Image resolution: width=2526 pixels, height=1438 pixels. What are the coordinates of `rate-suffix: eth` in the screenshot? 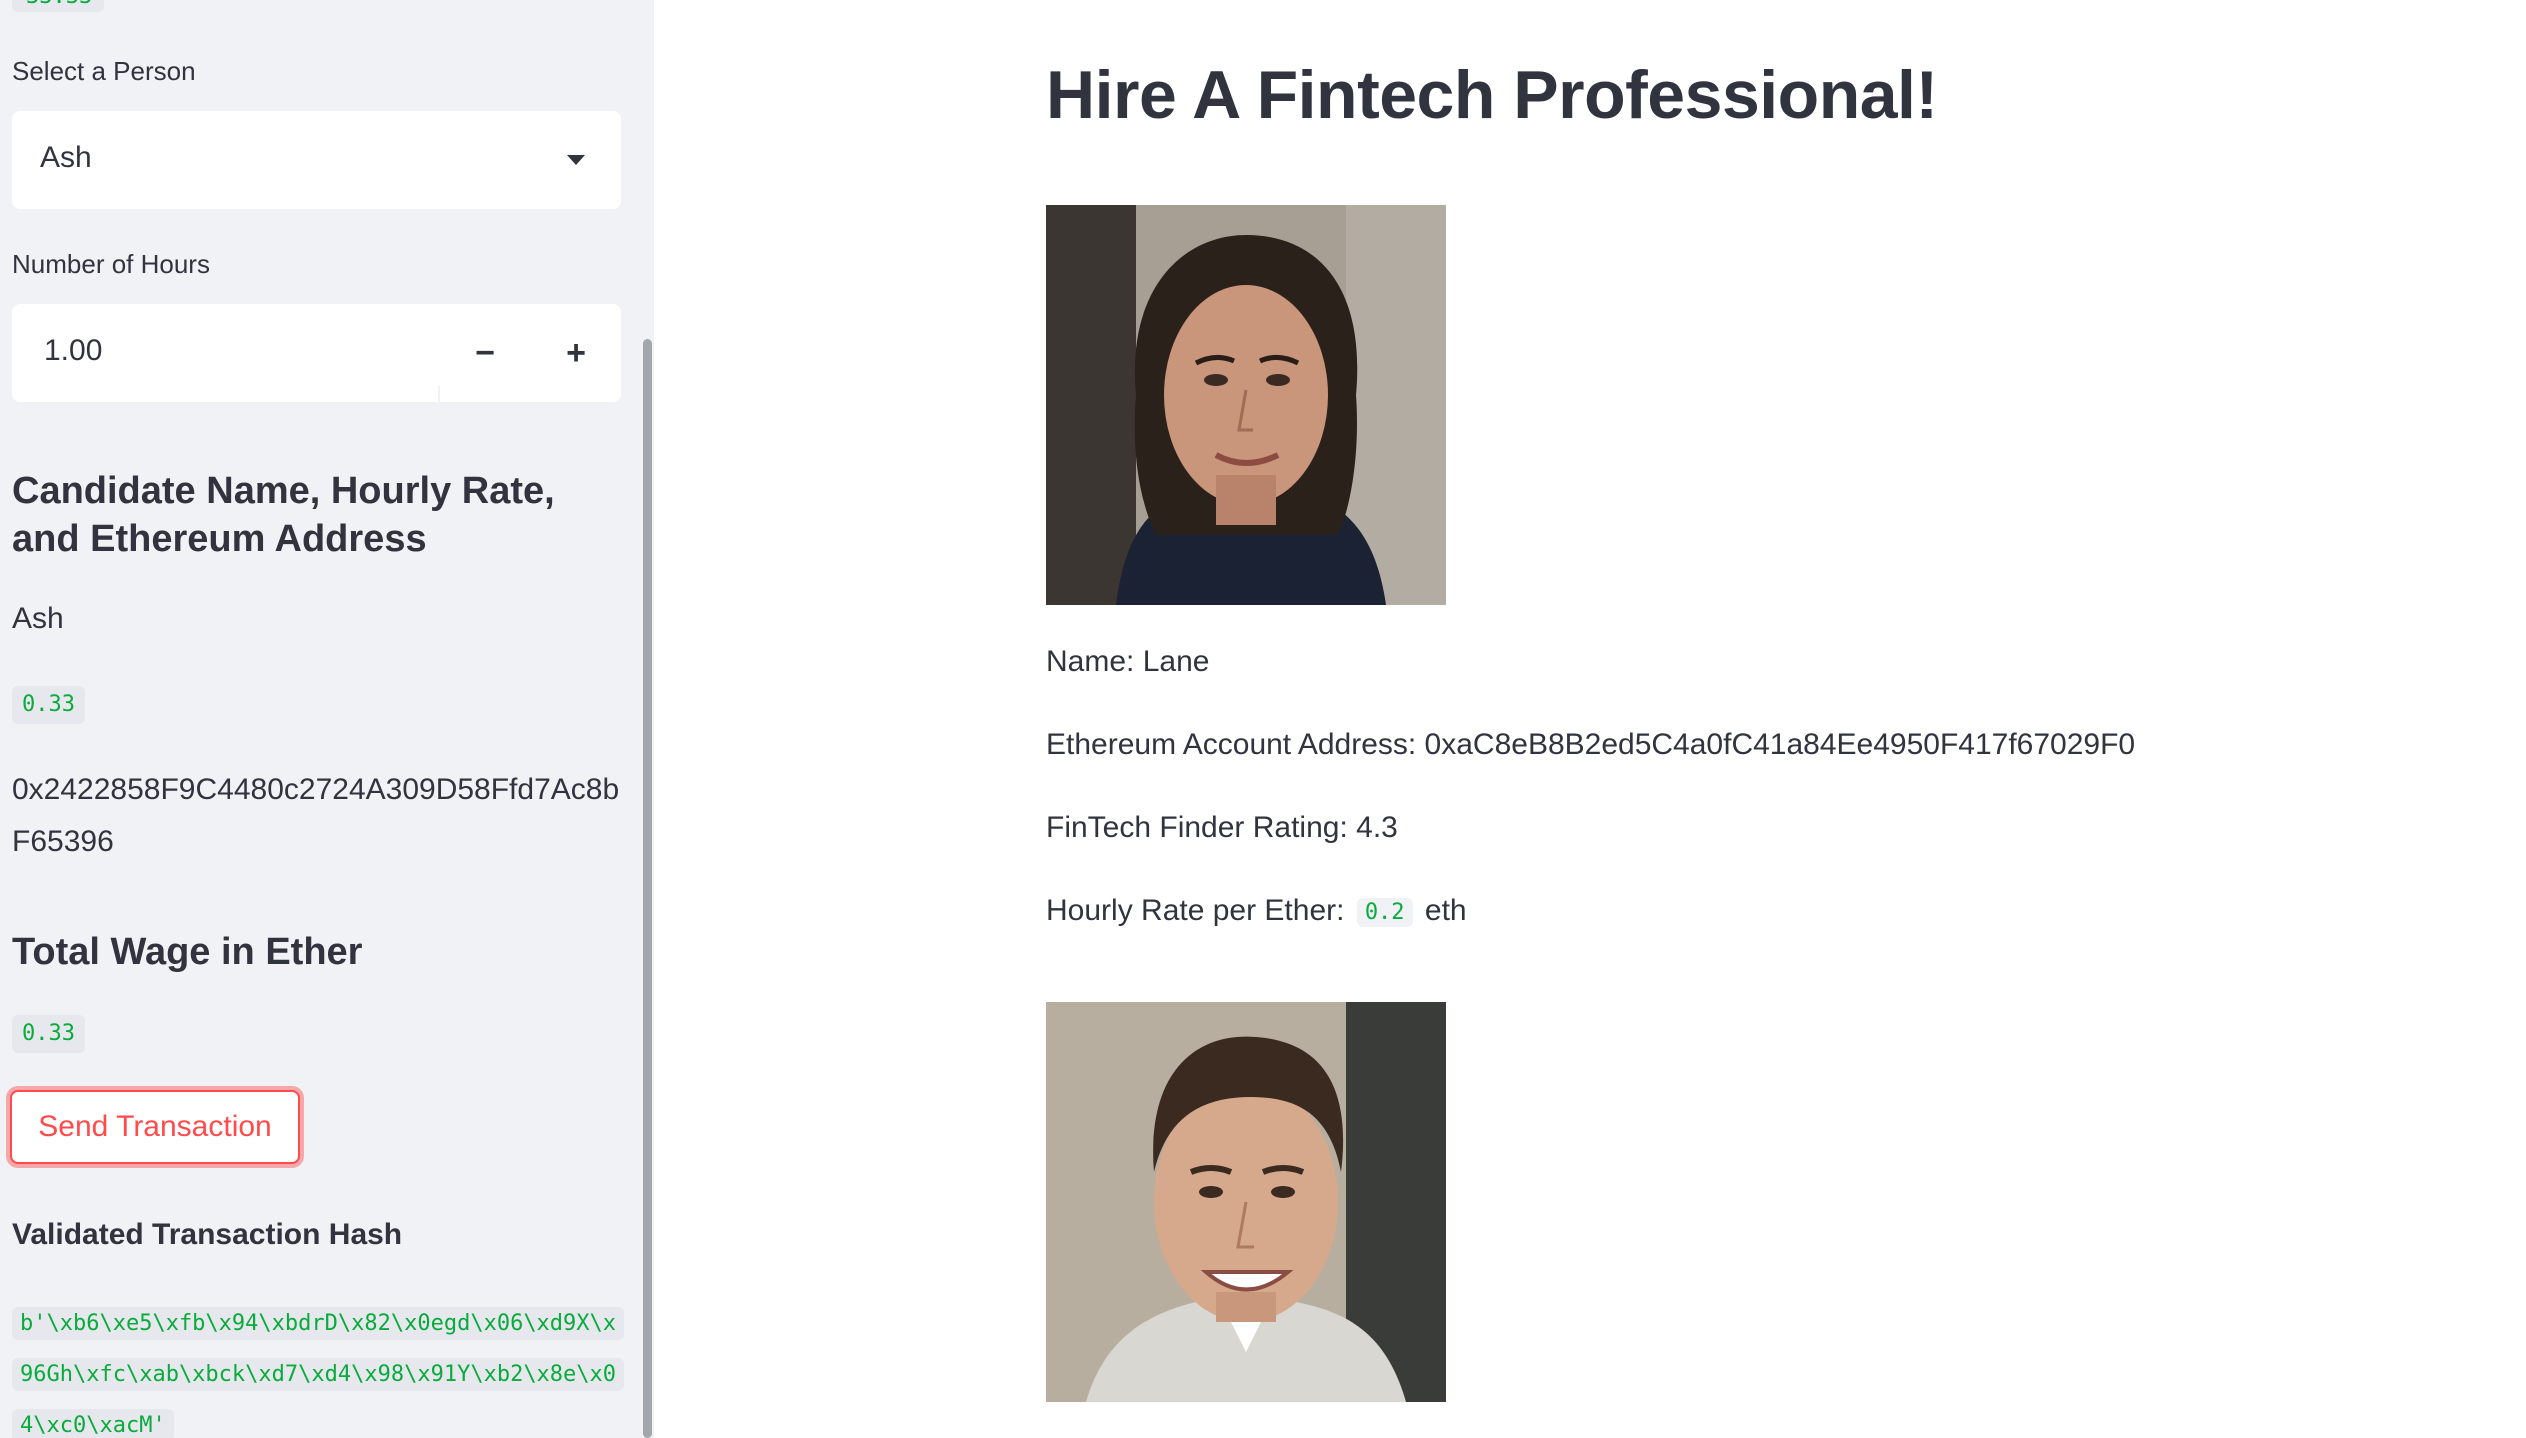 It's located at (1445, 910).